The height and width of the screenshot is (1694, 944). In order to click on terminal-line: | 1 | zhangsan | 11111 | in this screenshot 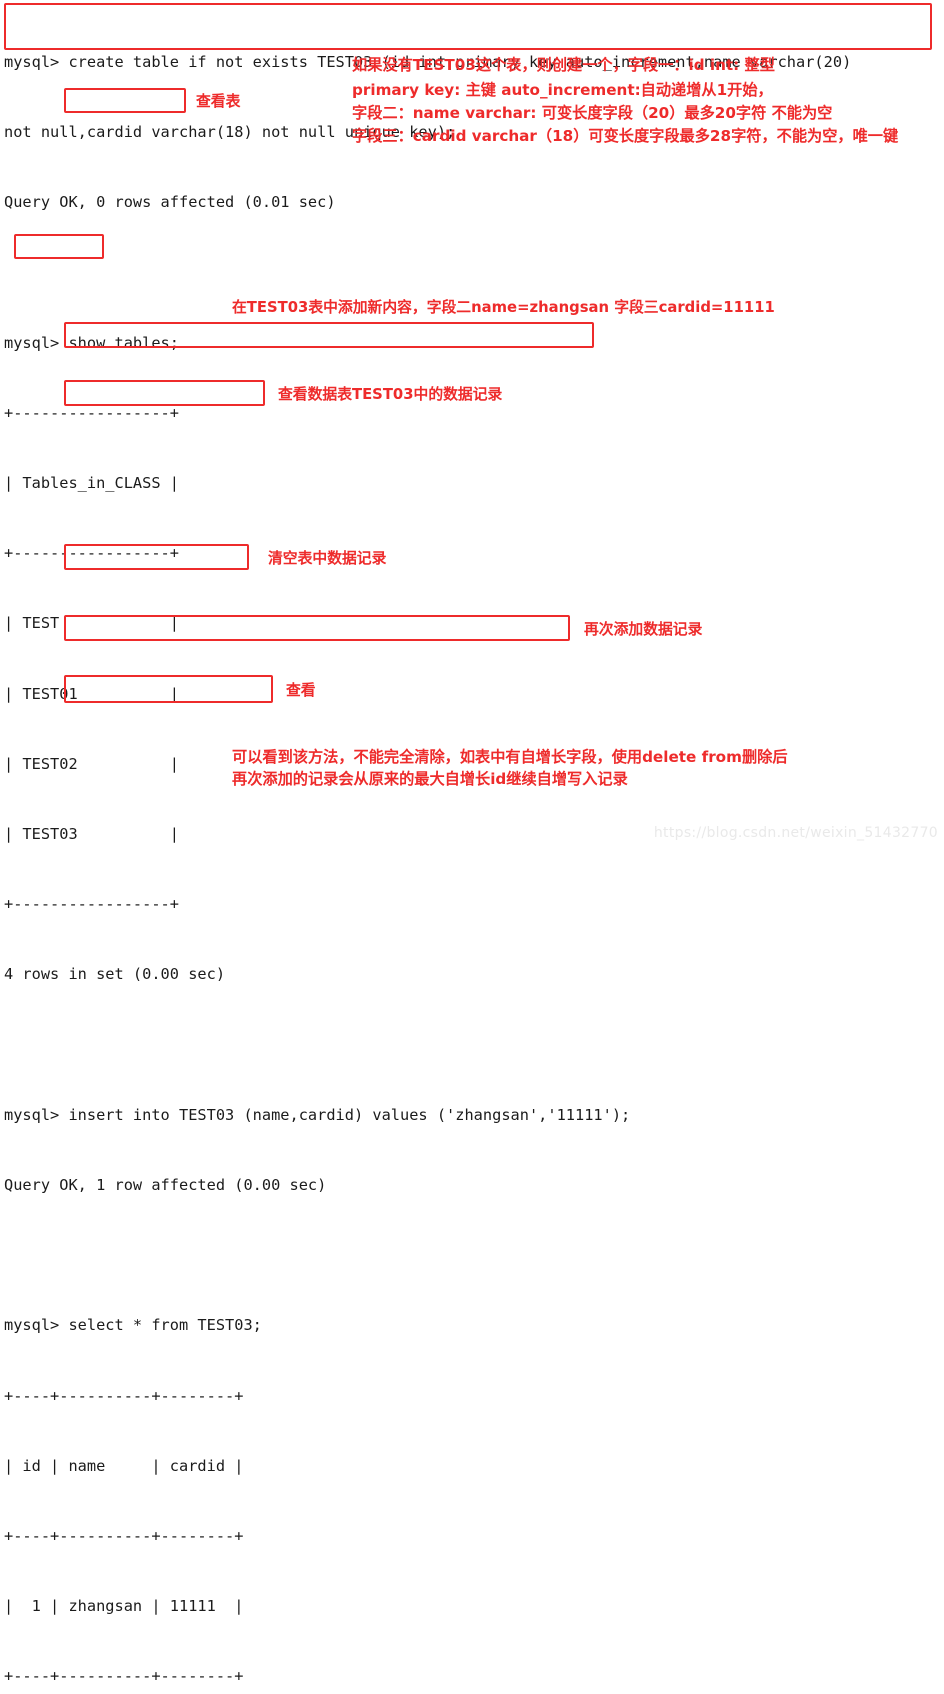, I will do `click(124, 1606)`.